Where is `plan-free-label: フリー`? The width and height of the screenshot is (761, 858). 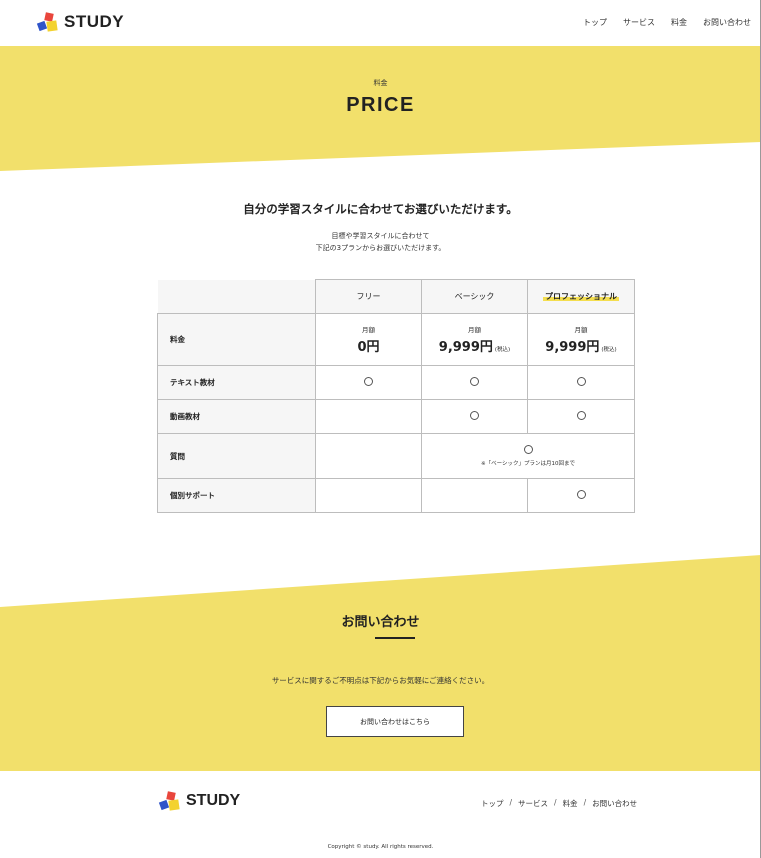
plan-free-label: フリー is located at coordinates (368, 296).